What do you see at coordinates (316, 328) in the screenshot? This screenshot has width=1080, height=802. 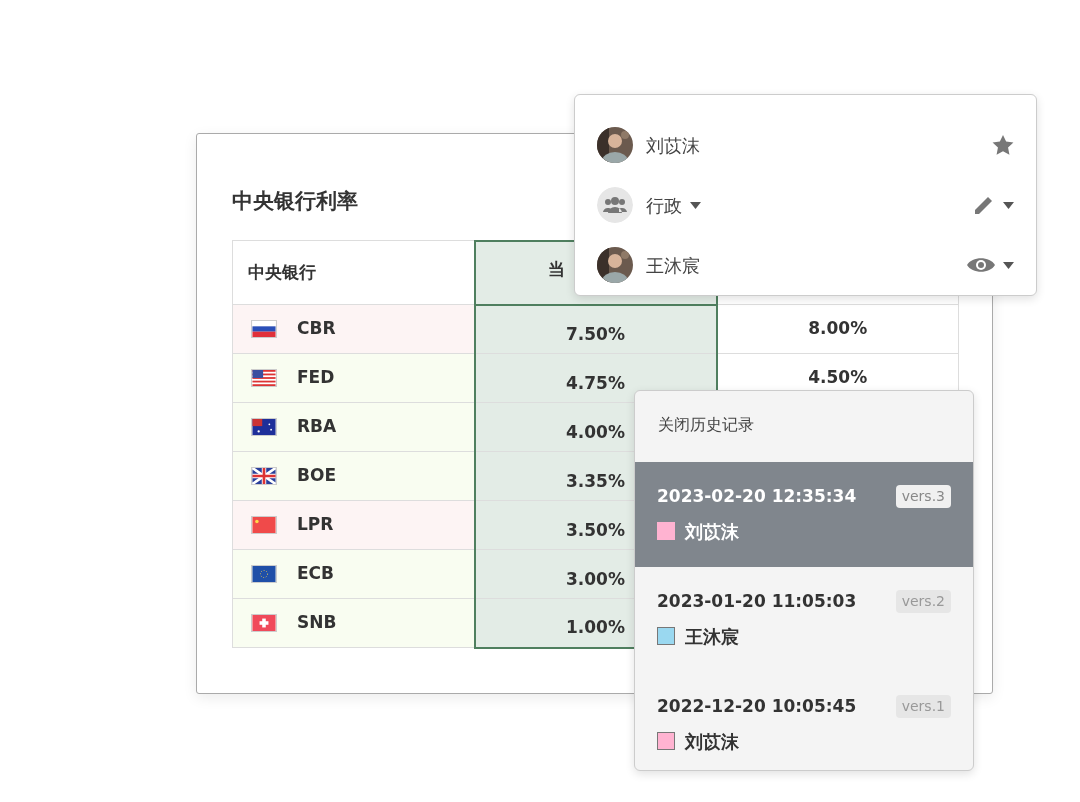 I see `bank-code: CBR` at bounding box center [316, 328].